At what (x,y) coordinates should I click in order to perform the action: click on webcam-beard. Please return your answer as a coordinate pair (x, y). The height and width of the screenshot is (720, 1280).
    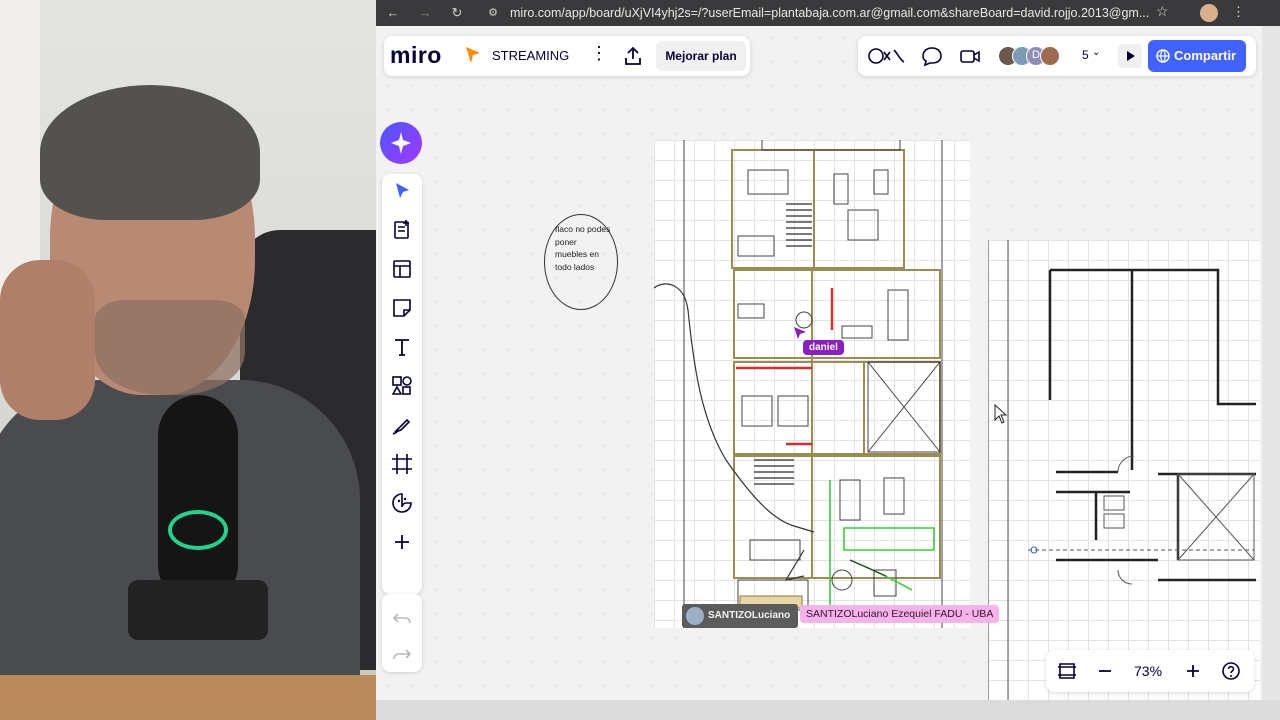
    Looking at the image, I should click on (170, 347).